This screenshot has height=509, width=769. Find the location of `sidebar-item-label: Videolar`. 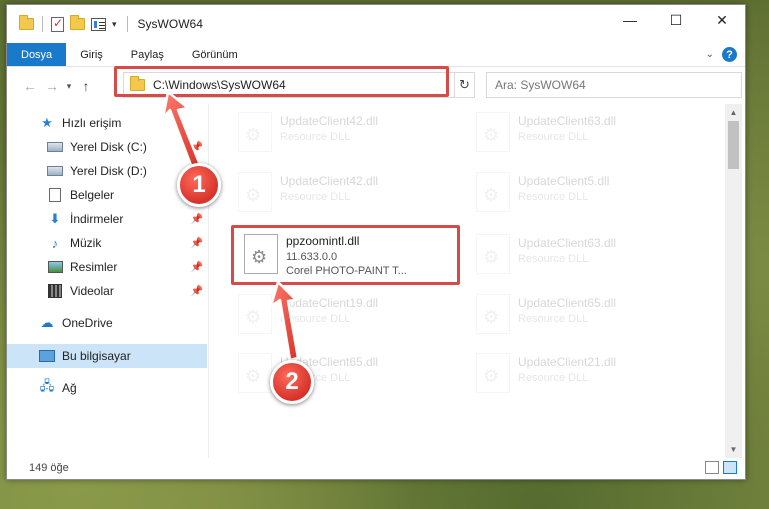

sidebar-item-label: Videolar is located at coordinates (92, 291).